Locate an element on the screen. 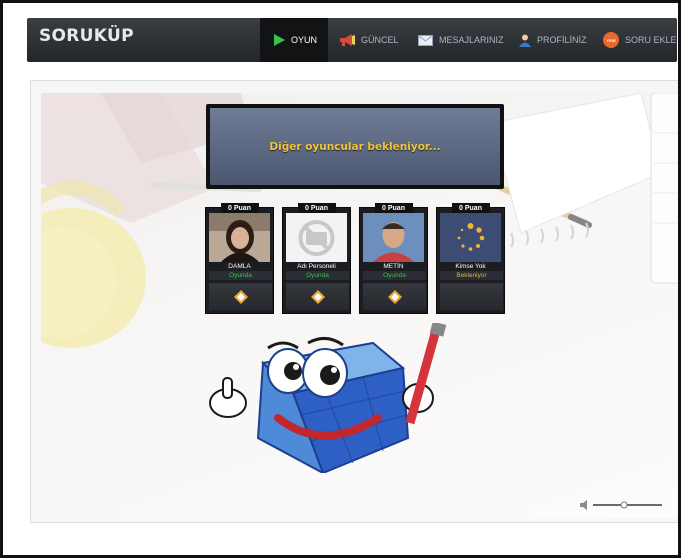  user-icon is located at coordinates (525, 40).